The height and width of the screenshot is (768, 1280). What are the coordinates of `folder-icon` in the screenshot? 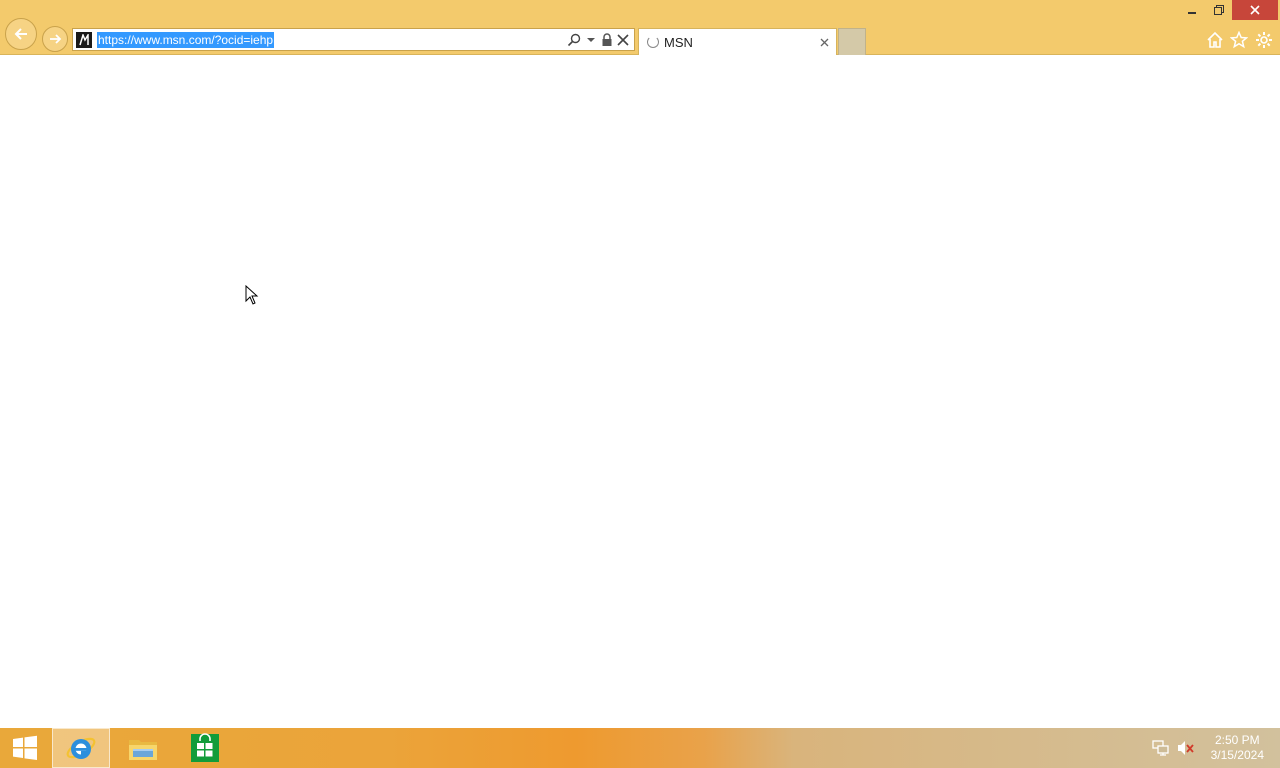 It's located at (143, 750).